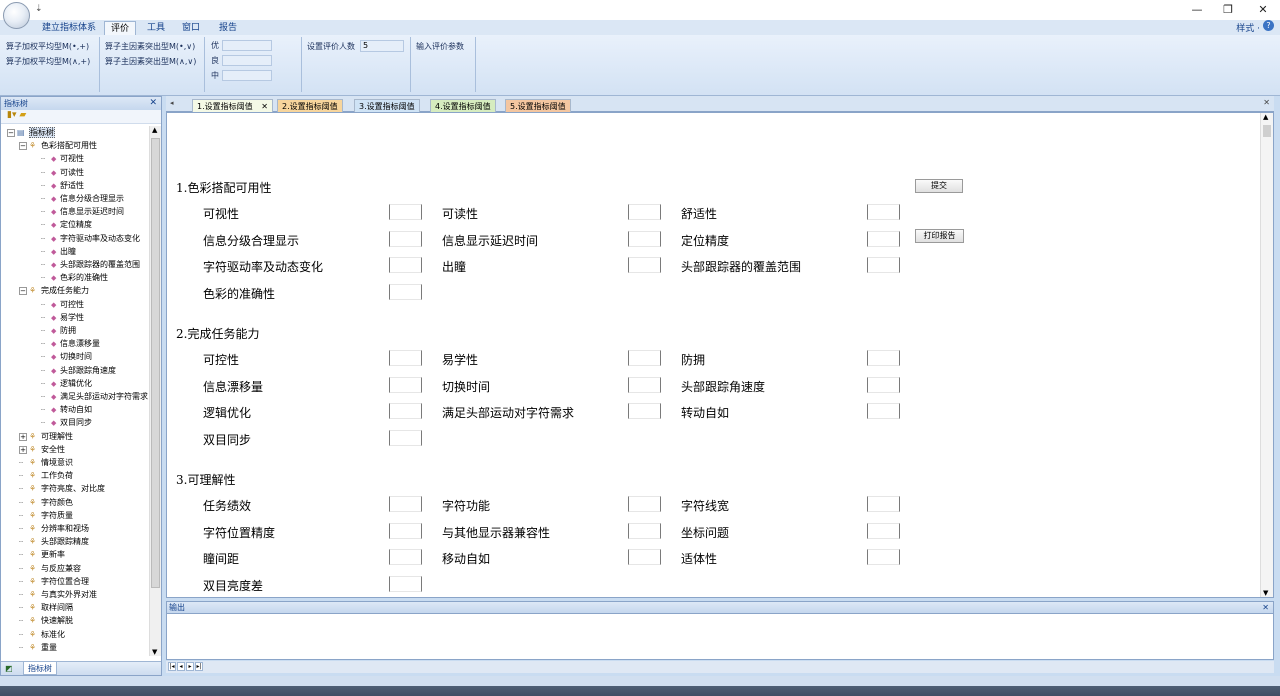  I want to click on tree-group-item: ┄ ⚘ 情境意识, so click(46, 462).